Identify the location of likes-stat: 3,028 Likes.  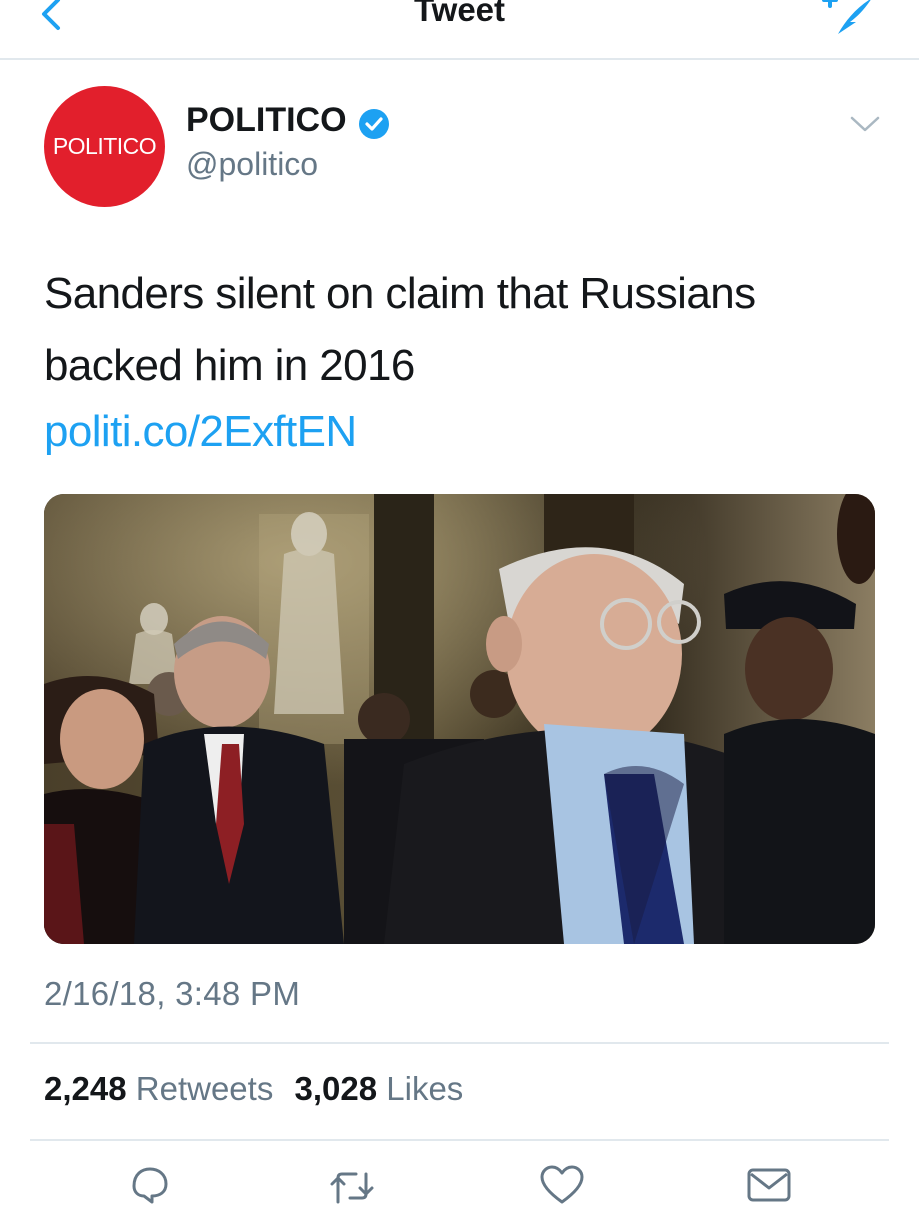
(379, 1088).